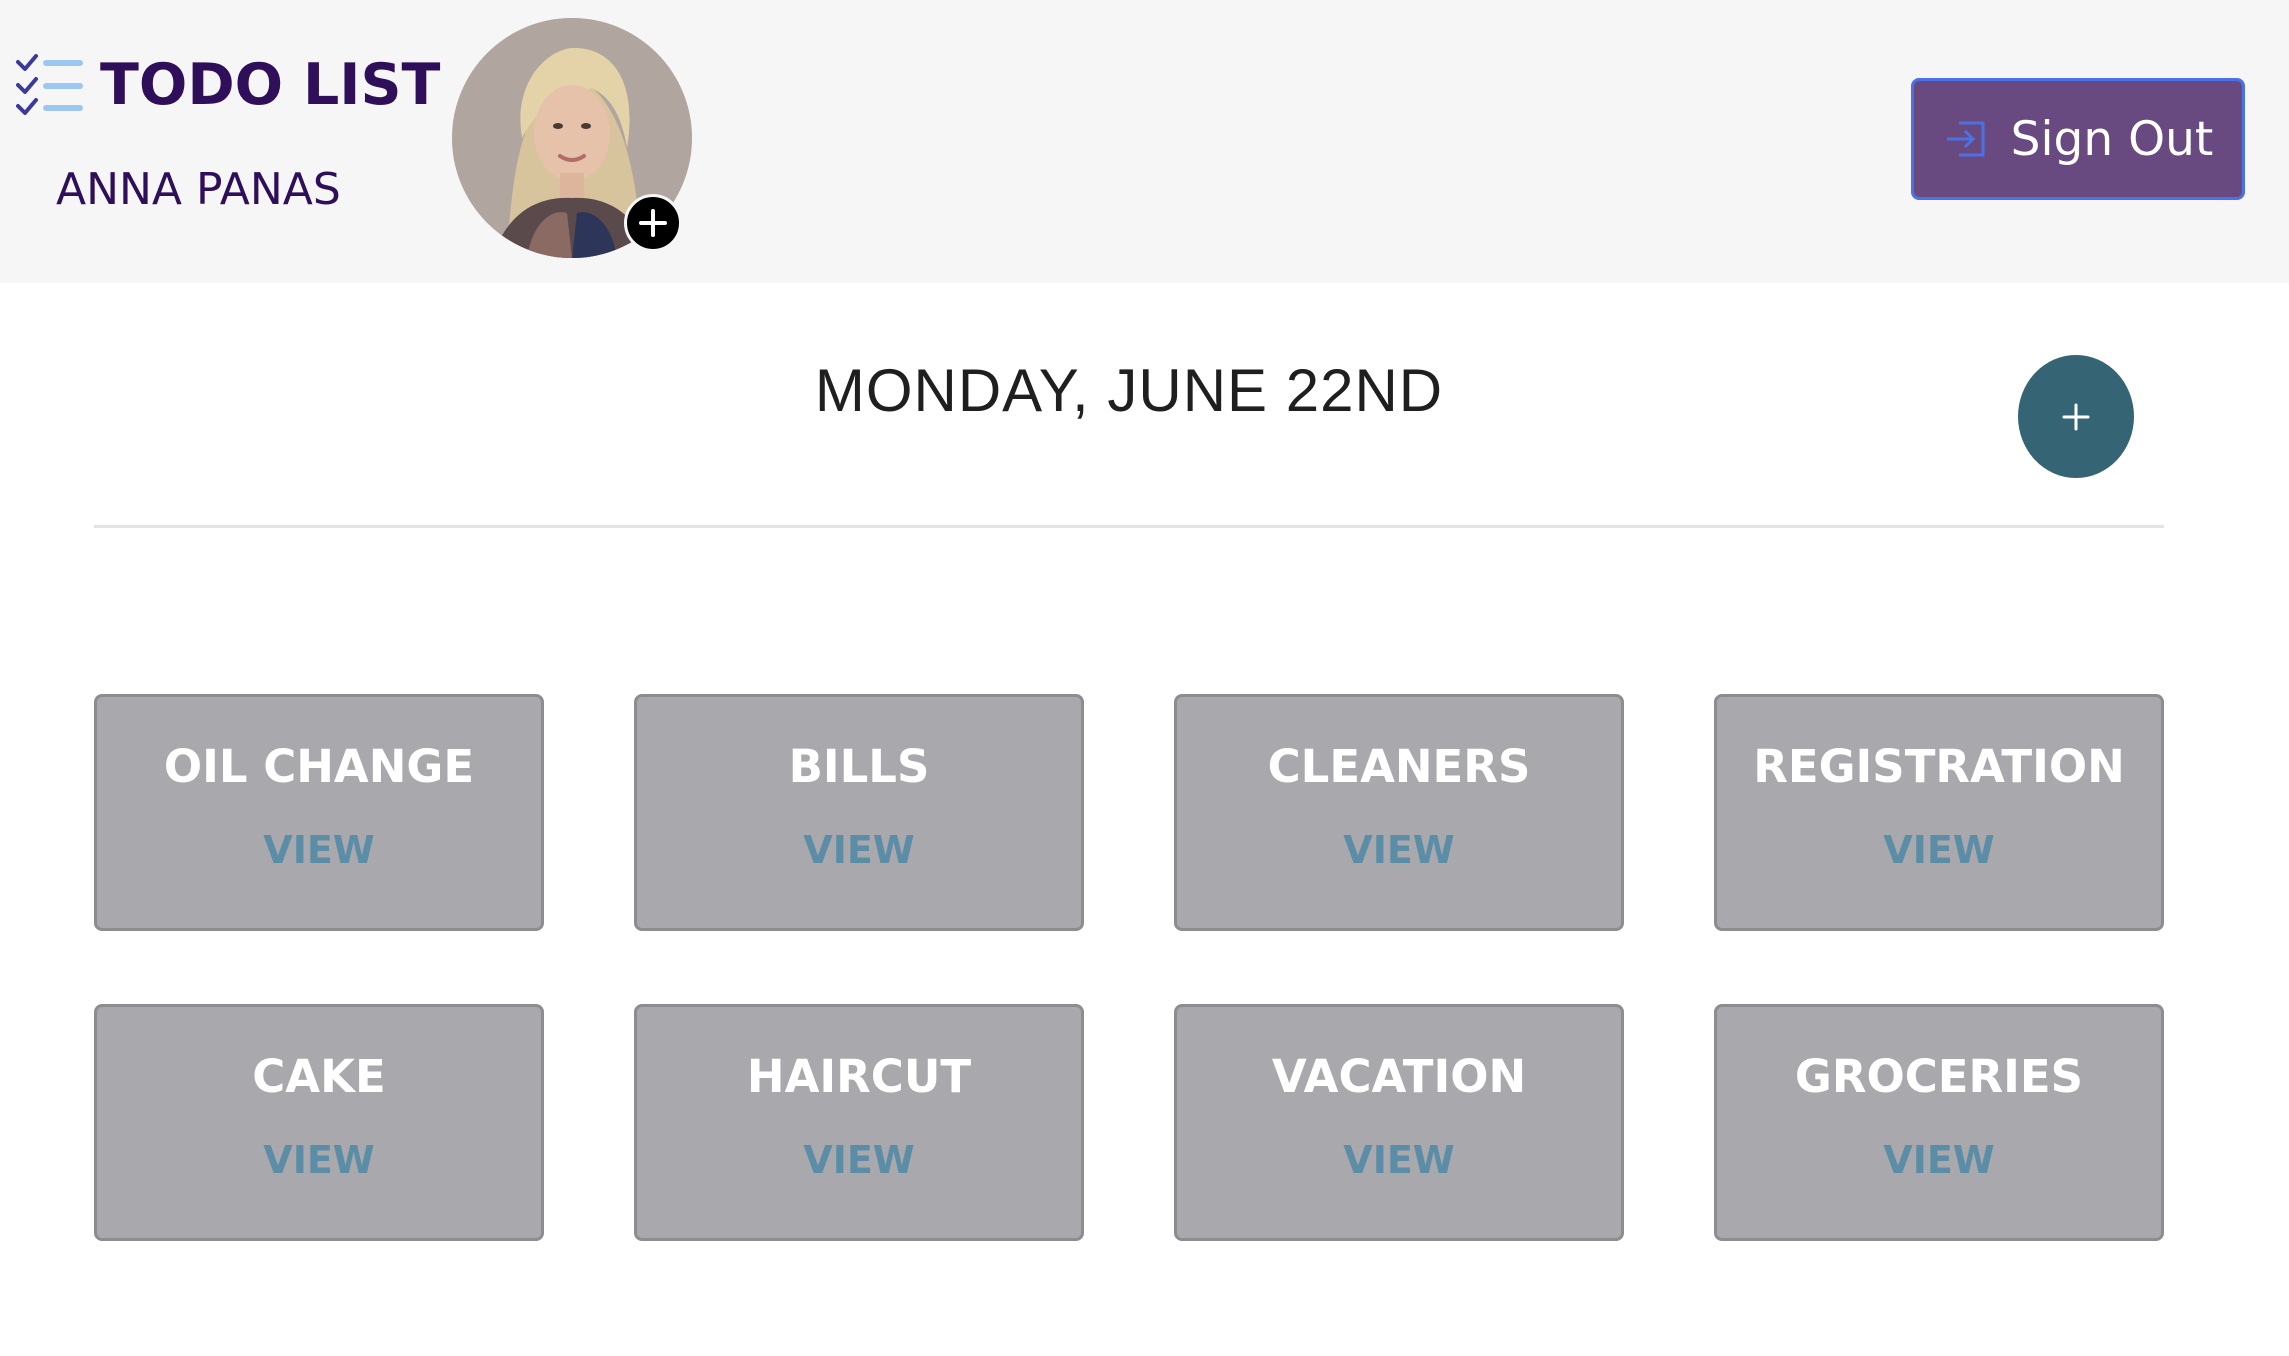  What do you see at coordinates (1129, 390) in the screenshot?
I see `page-title: MONDAY, JUNE 22ND` at bounding box center [1129, 390].